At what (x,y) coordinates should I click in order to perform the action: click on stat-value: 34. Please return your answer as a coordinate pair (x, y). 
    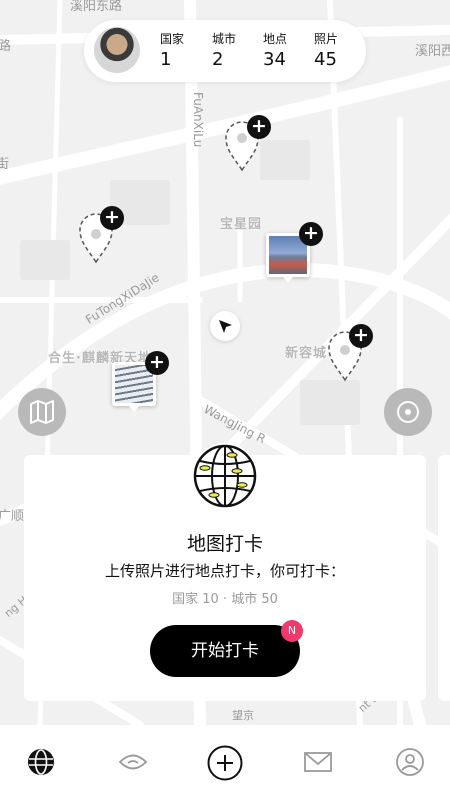
    Looking at the image, I should click on (274, 59).